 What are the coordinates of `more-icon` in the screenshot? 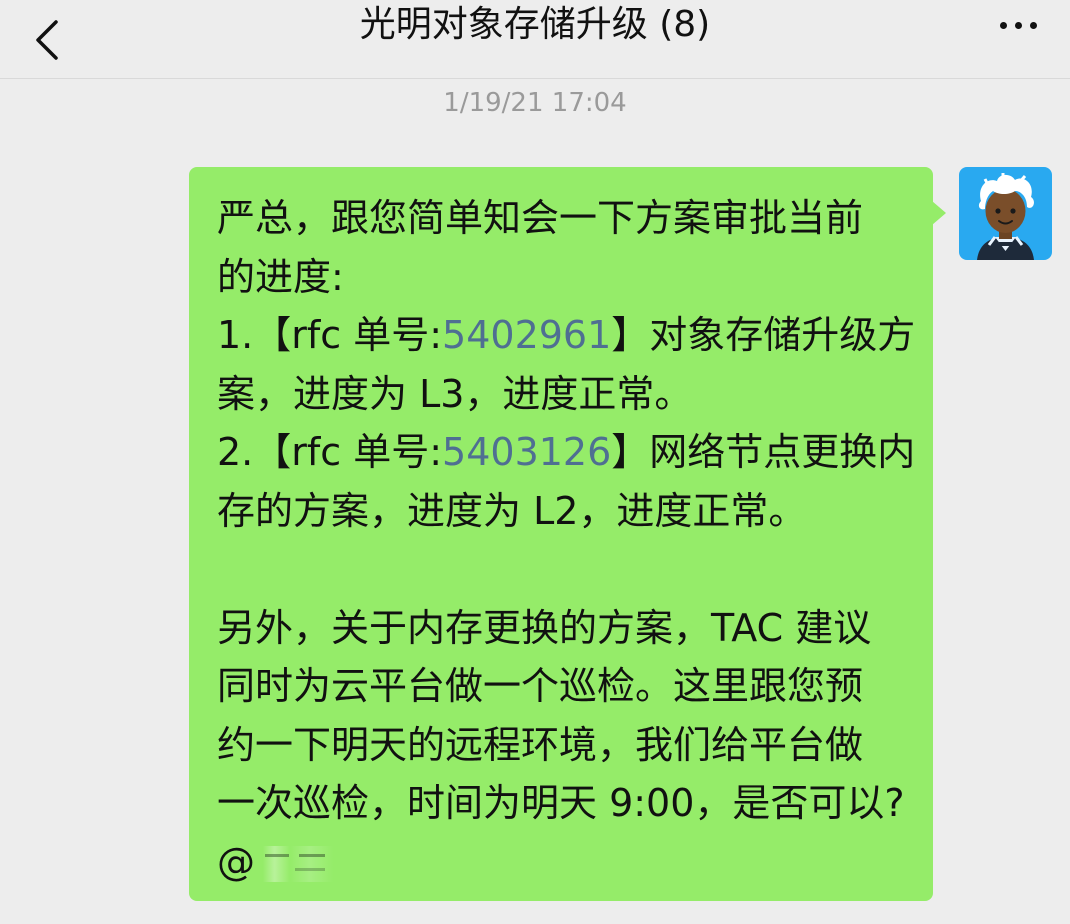 It's located at (1003, 25).